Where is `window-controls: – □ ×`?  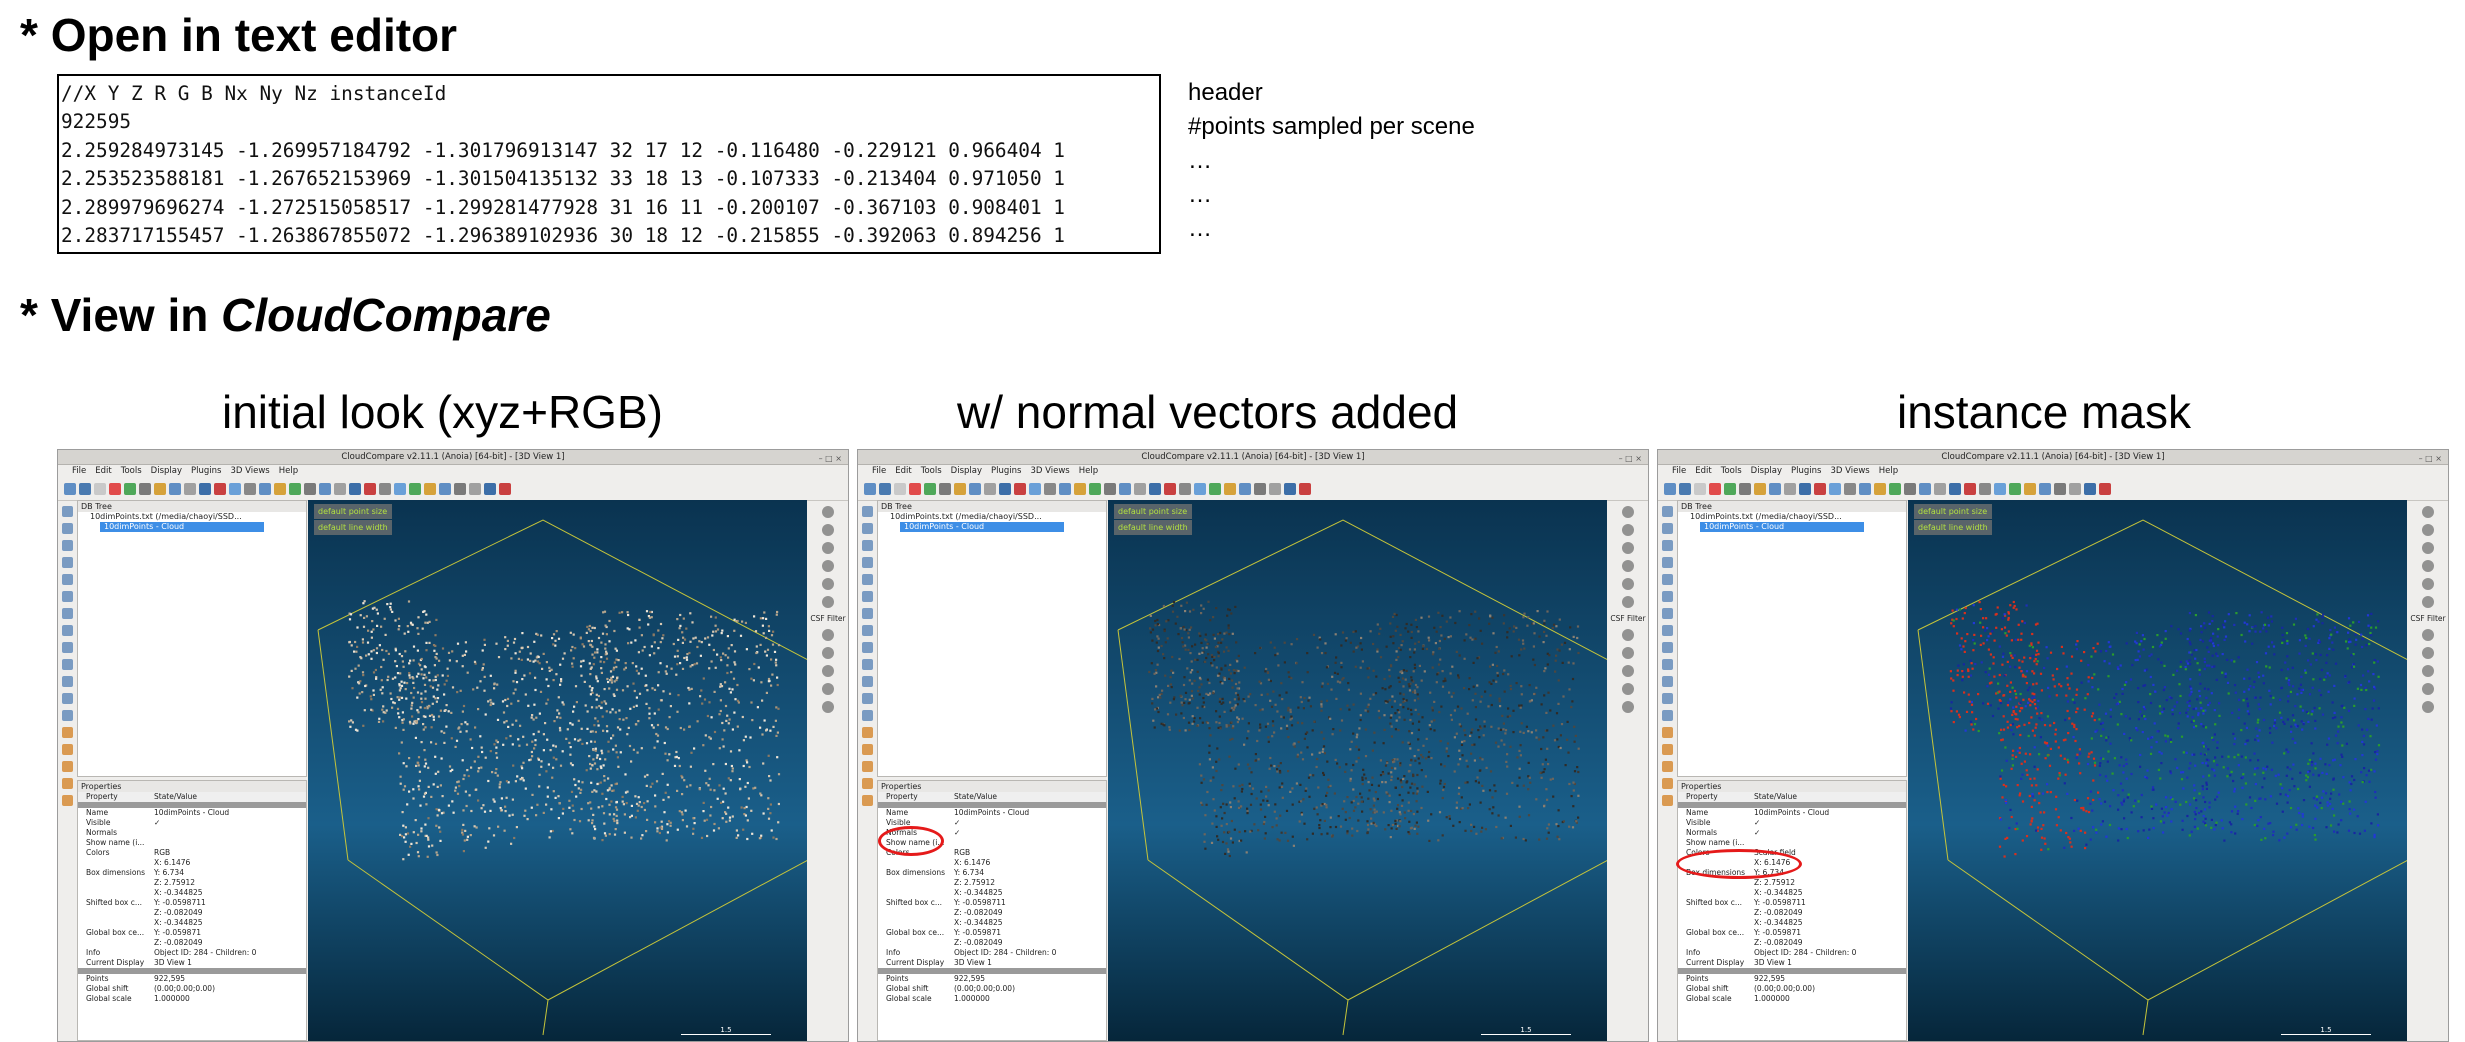 window-controls: – □ × is located at coordinates (830, 459).